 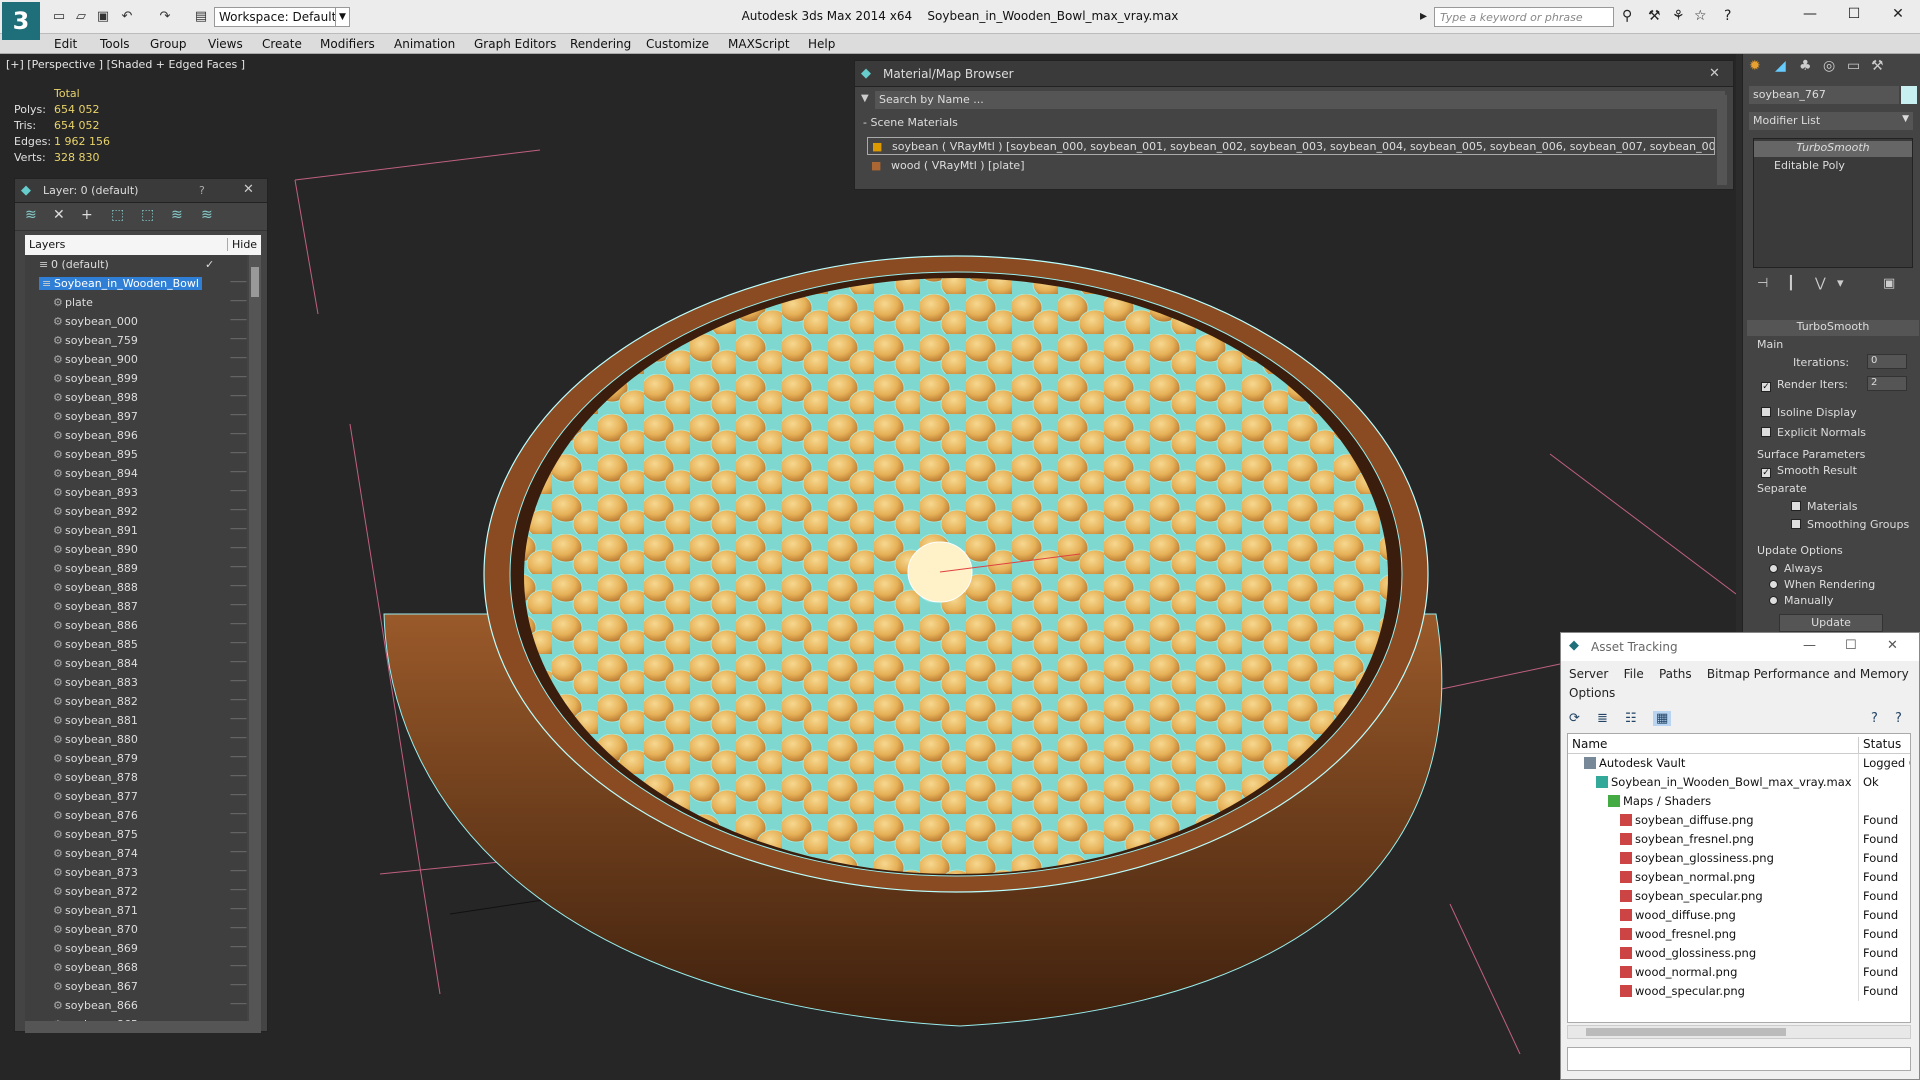 I want to click on layer-row: ⚙ soybean_892 ——, so click(x=136, y=511).